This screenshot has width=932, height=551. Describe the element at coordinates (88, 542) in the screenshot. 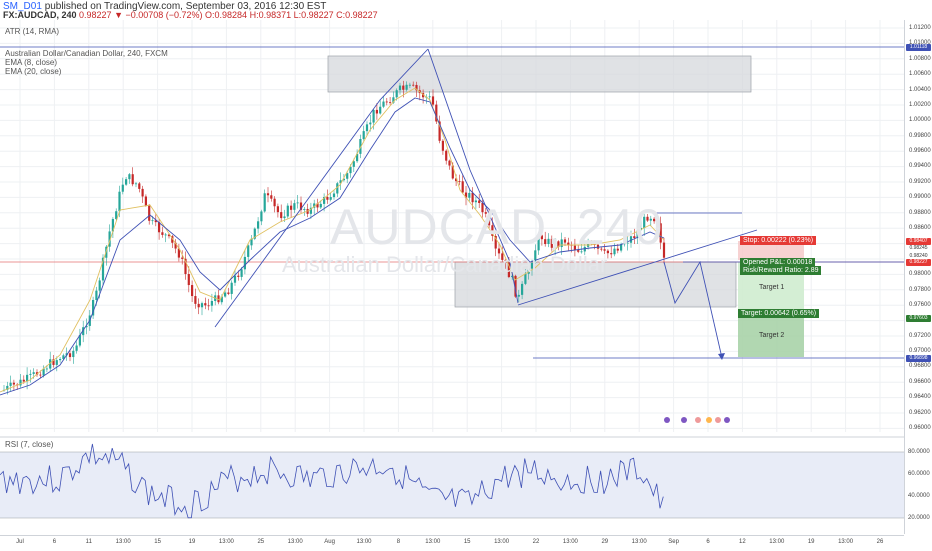

I see `time-tick: 11` at that location.